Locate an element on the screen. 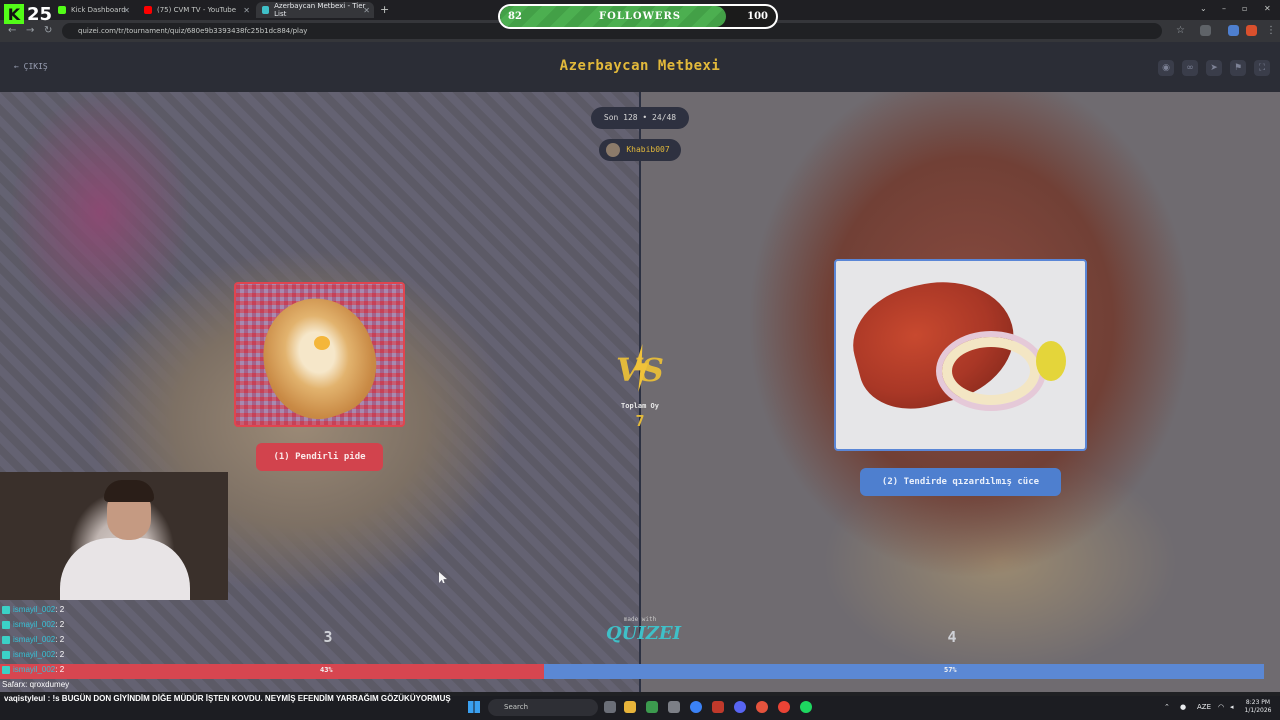 The height and width of the screenshot is (720, 1280). volume-icon: ◂ is located at coordinates (1232, 707).